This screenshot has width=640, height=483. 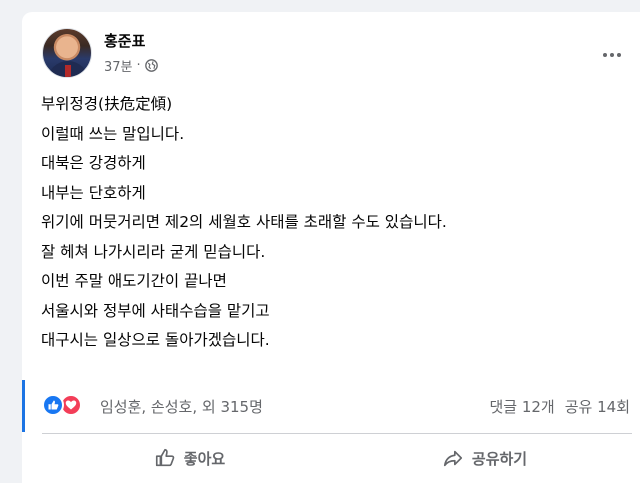 What do you see at coordinates (53, 405) in the screenshot?
I see `like-reaction-icon` at bounding box center [53, 405].